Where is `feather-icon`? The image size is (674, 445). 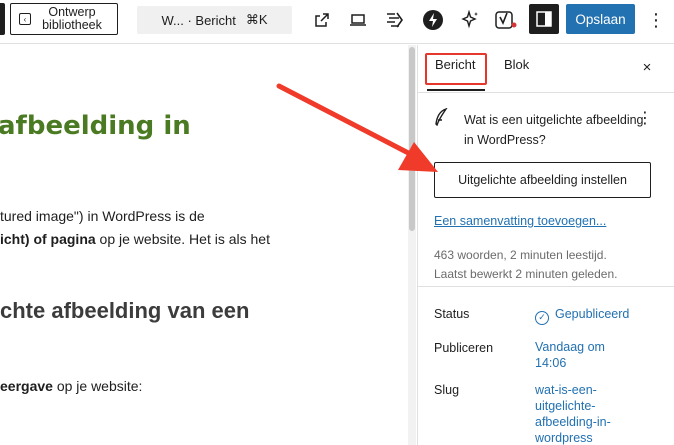 feather-icon is located at coordinates (441, 117).